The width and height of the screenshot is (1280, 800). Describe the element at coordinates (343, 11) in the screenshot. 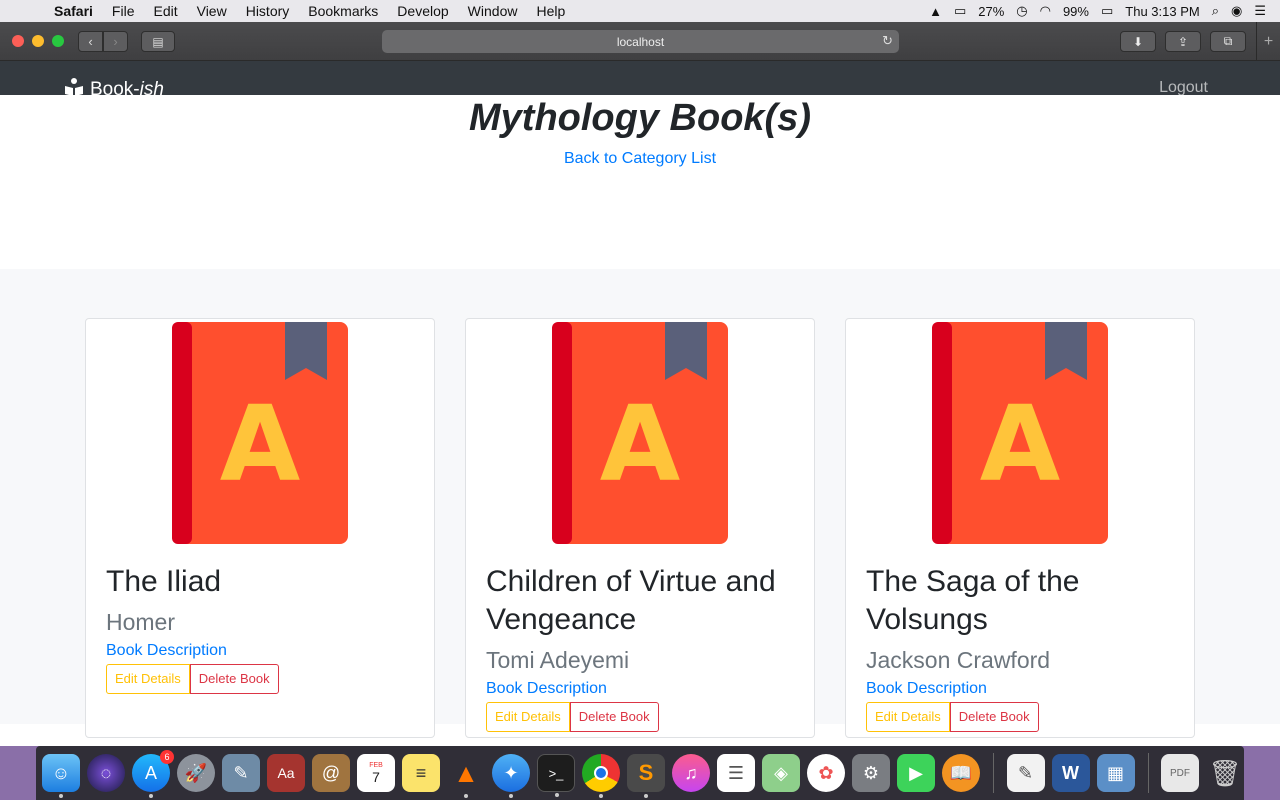

I see `menu-bookmarks: Bookmarks` at that location.